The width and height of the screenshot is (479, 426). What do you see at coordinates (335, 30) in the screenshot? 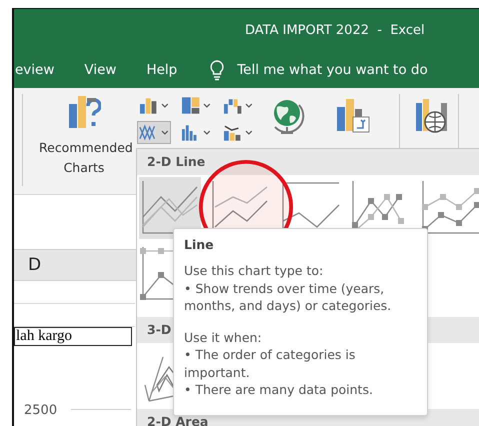
I see `window-title: DATA IMPORT 2022 - Excel` at bounding box center [335, 30].